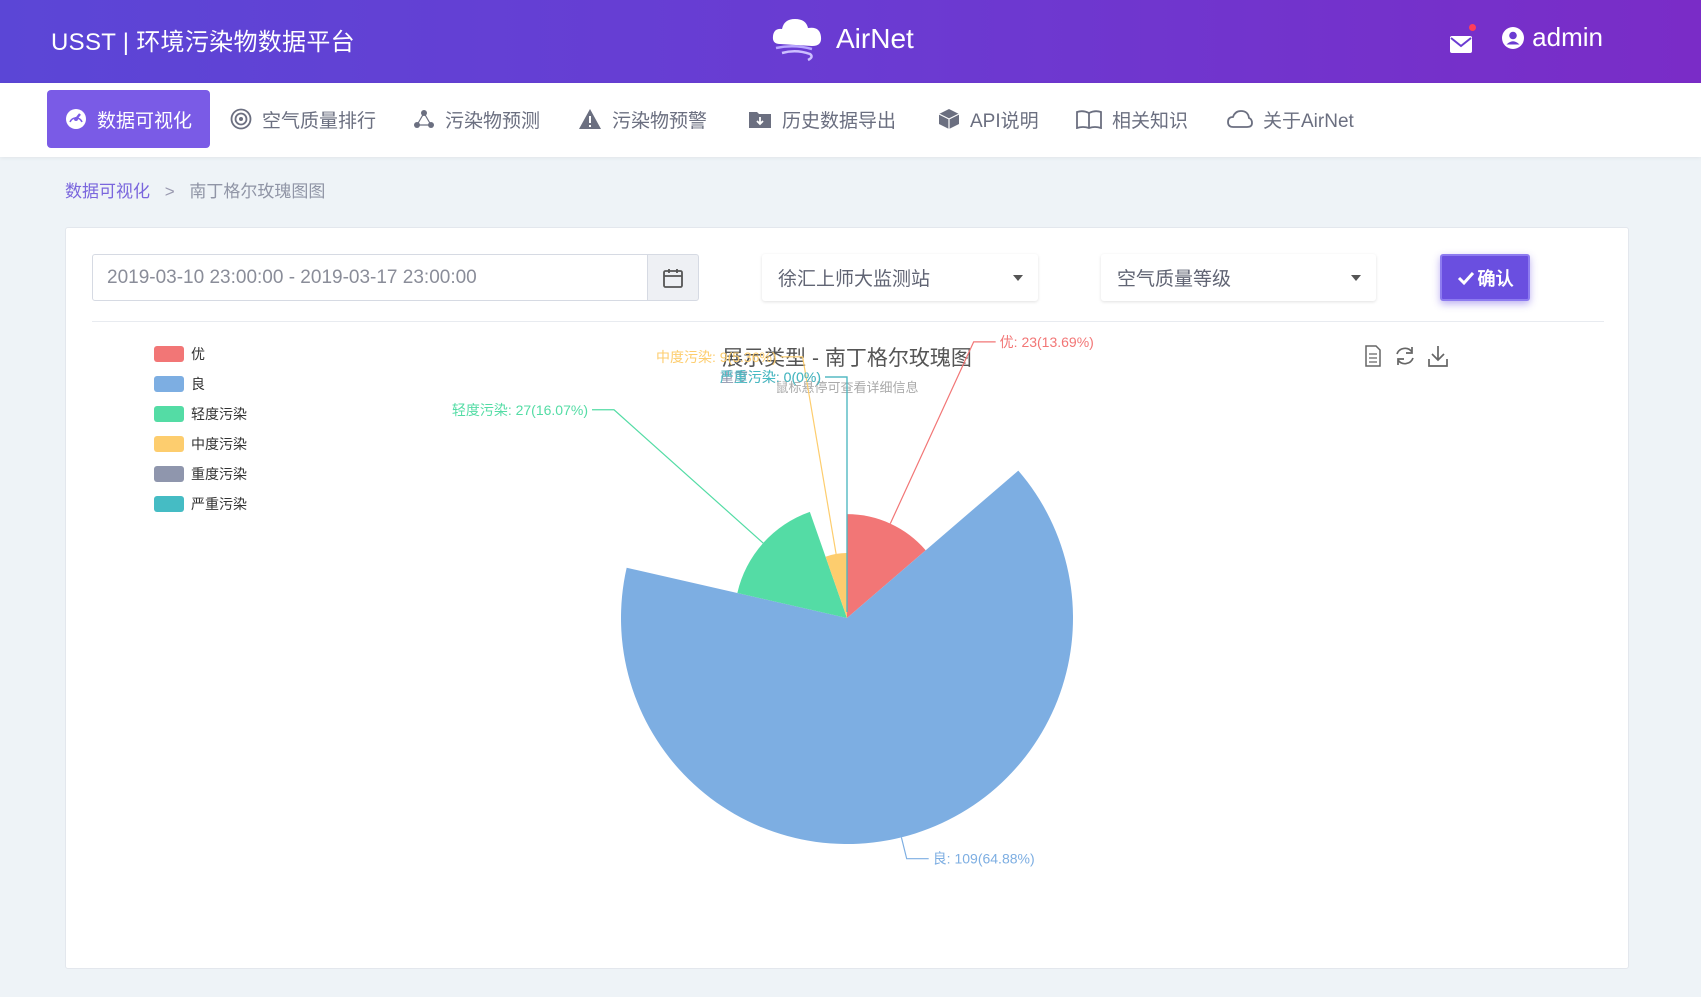 Image resolution: width=1701 pixels, height=997 pixels. Describe the element at coordinates (107, 191) in the screenshot. I see `breadcrumb-parent: 数据可视化` at that location.